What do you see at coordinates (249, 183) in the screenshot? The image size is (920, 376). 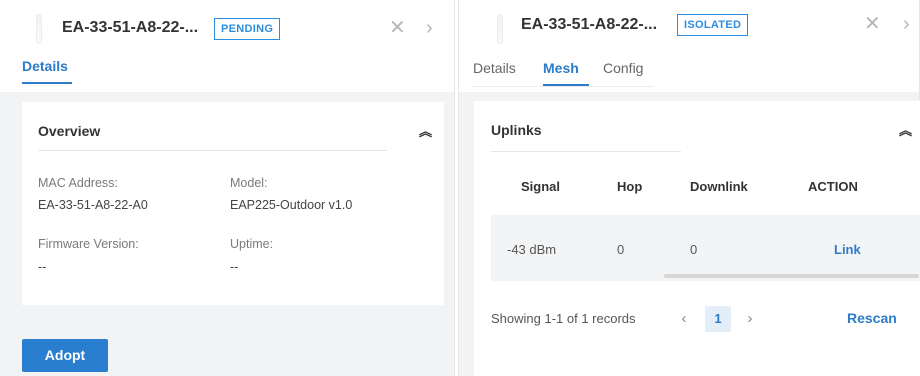 I see `model-label: Model:` at bounding box center [249, 183].